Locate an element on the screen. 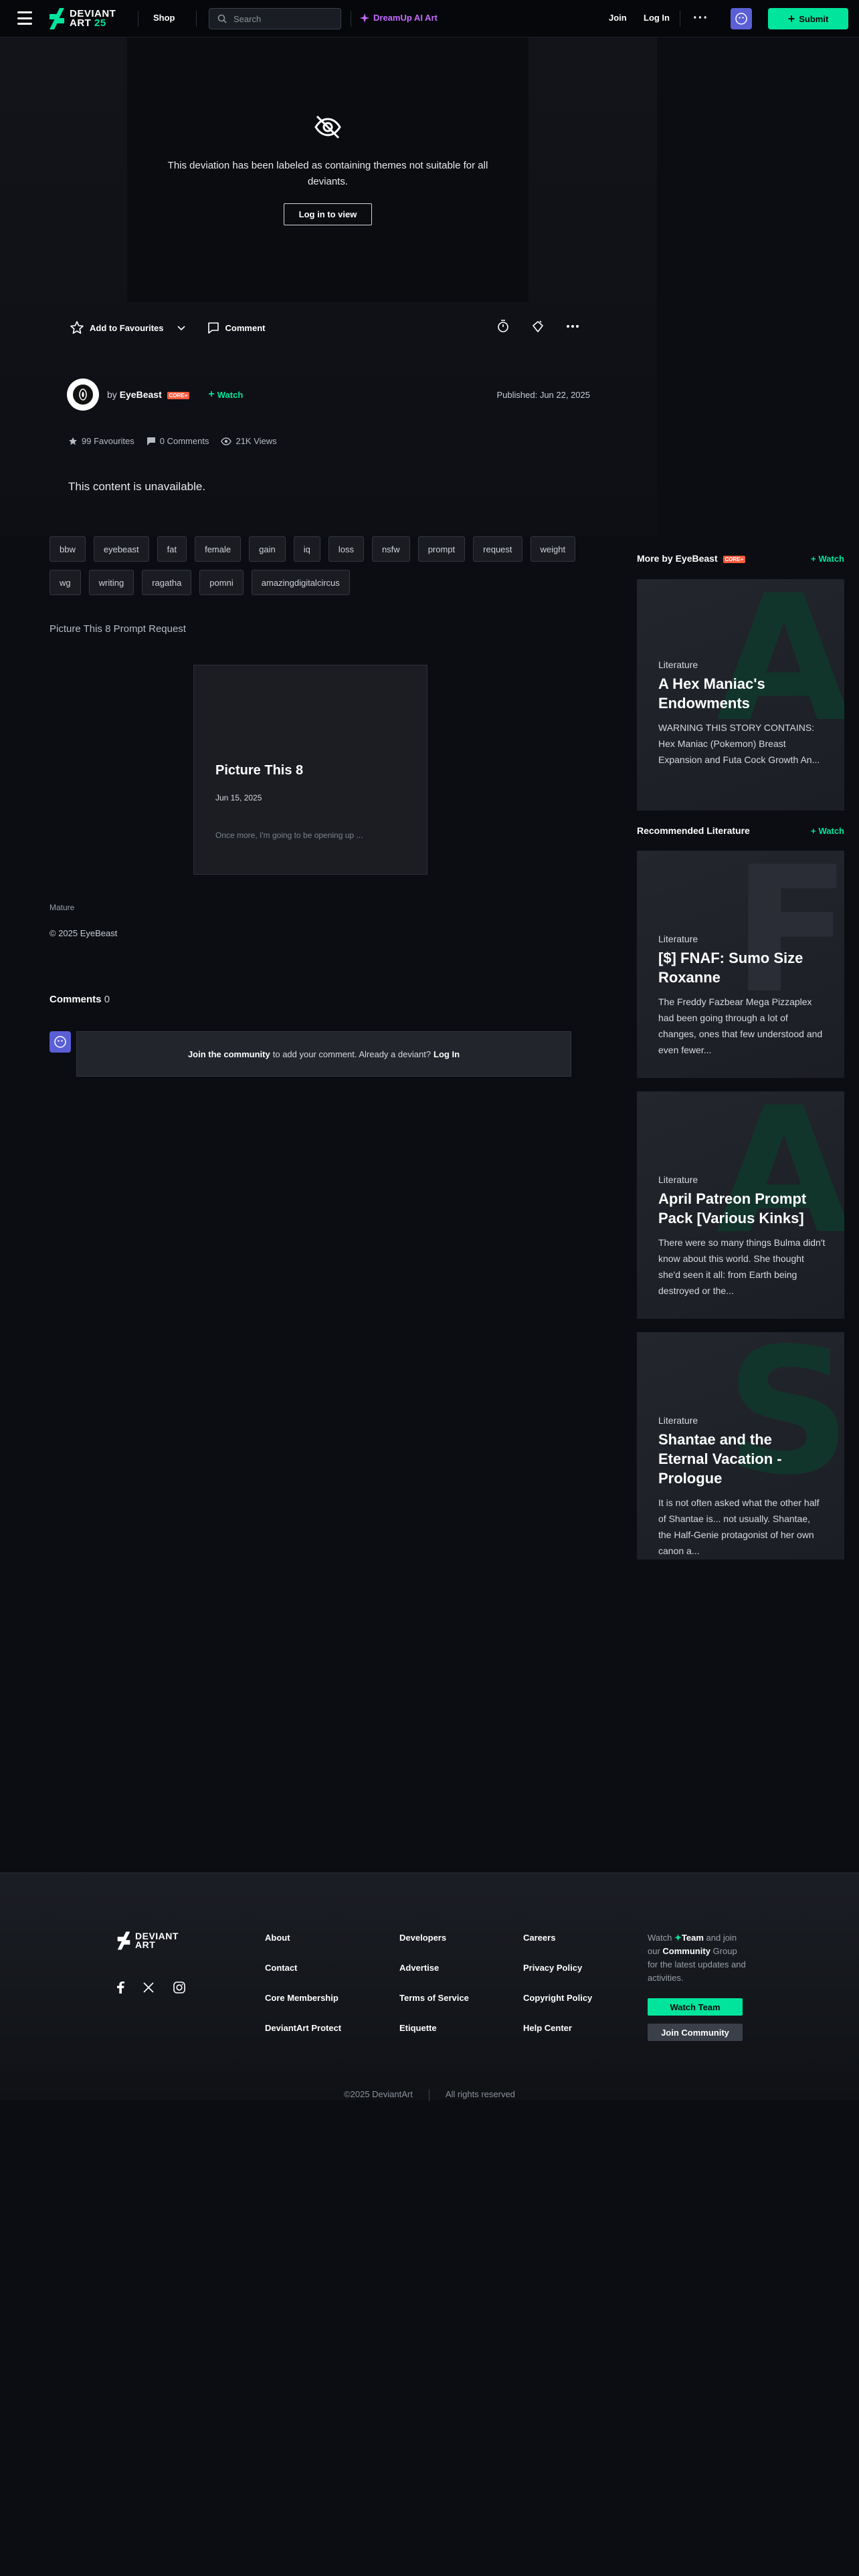 Image resolution: width=859 pixels, height=2576 pixels. comment-login-link: Log In is located at coordinates (447, 1054).